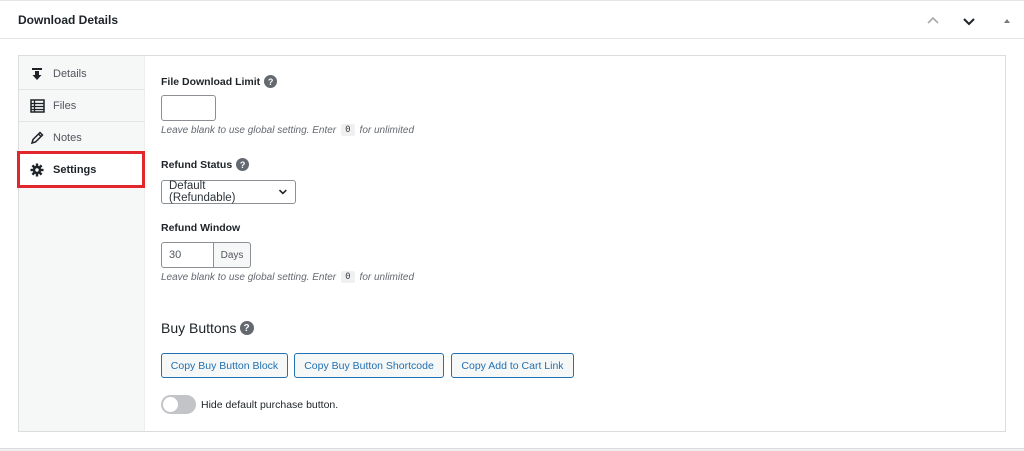 This screenshot has width=1024, height=451. I want to click on tab-files: Files, so click(82, 106).